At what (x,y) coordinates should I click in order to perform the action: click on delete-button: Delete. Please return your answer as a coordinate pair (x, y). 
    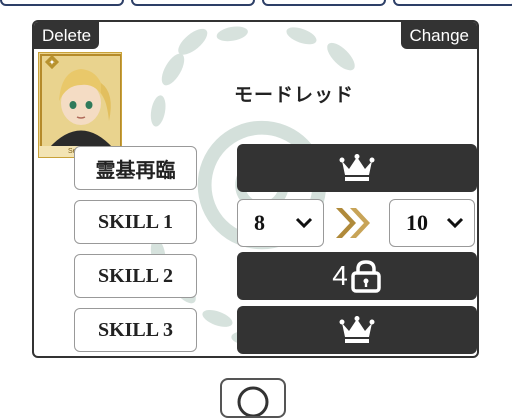
    Looking at the image, I should click on (67, 35).